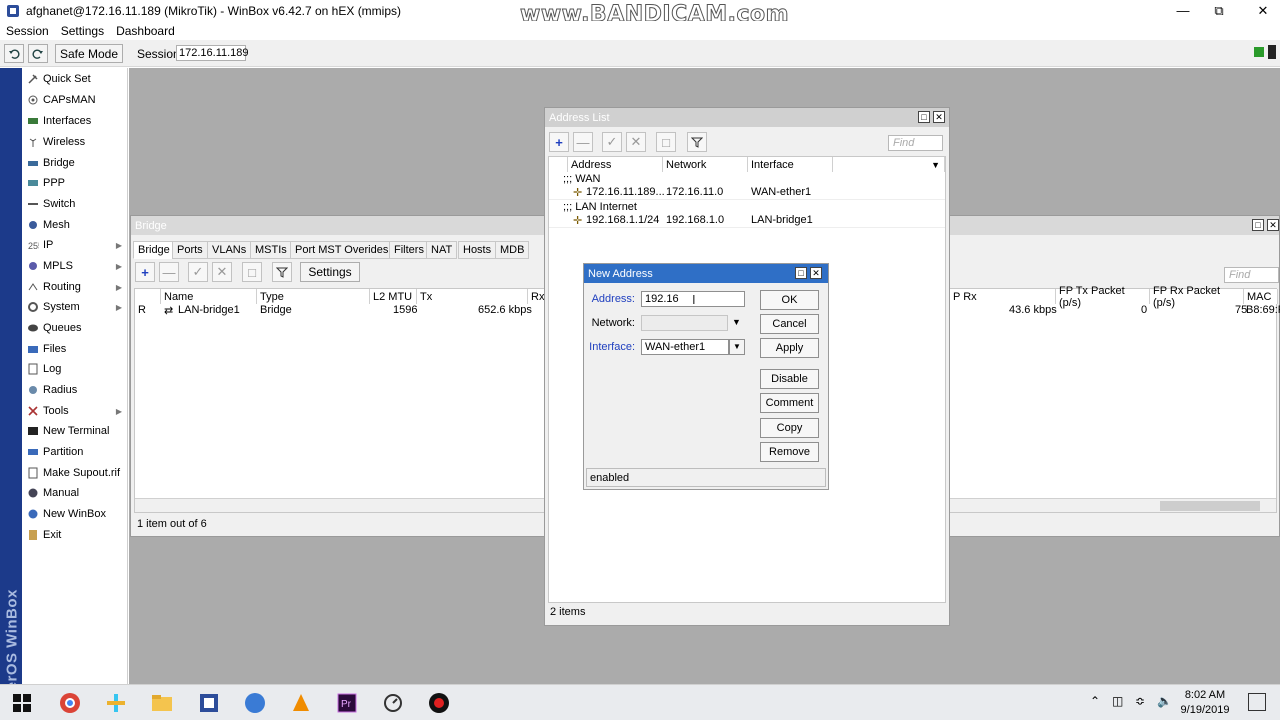  I want to click on menu-session: Session, so click(27, 31).